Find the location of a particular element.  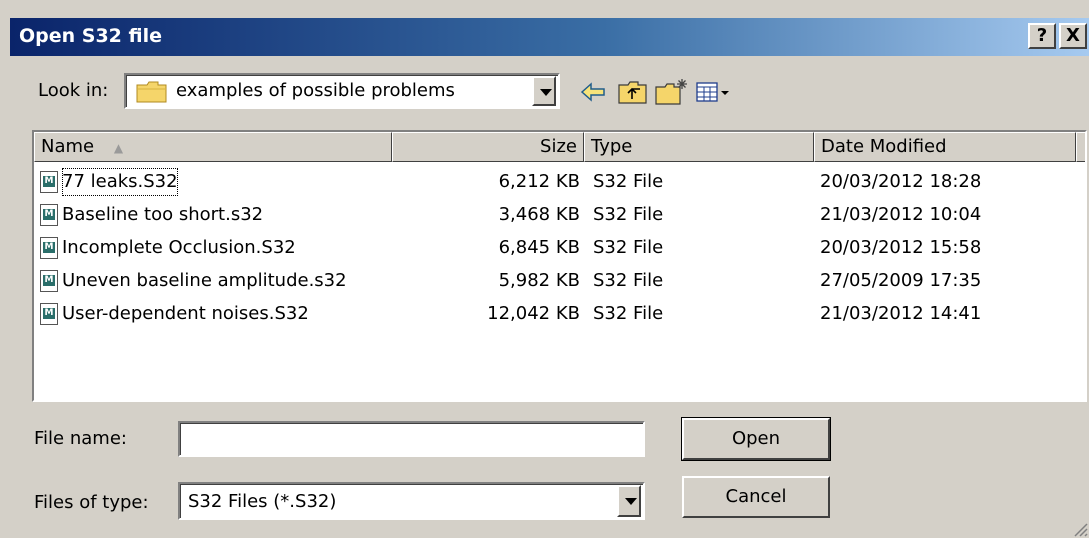

close-button: X is located at coordinates (1073, 36).